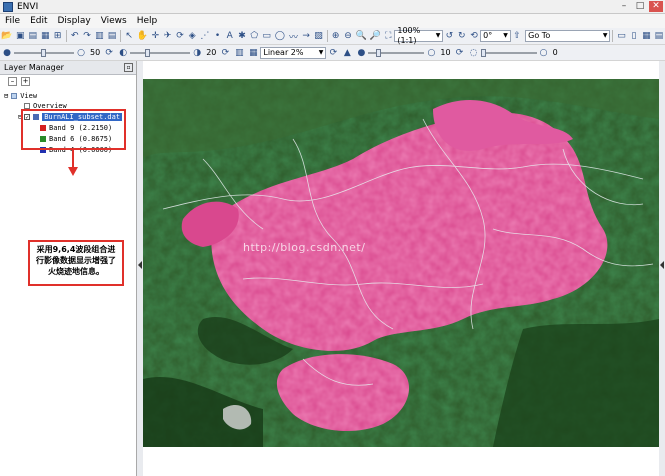  What do you see at coordinates (640, 6) in the screenshot?
I see `maximize-button: □` at bounding box center [640, 6].